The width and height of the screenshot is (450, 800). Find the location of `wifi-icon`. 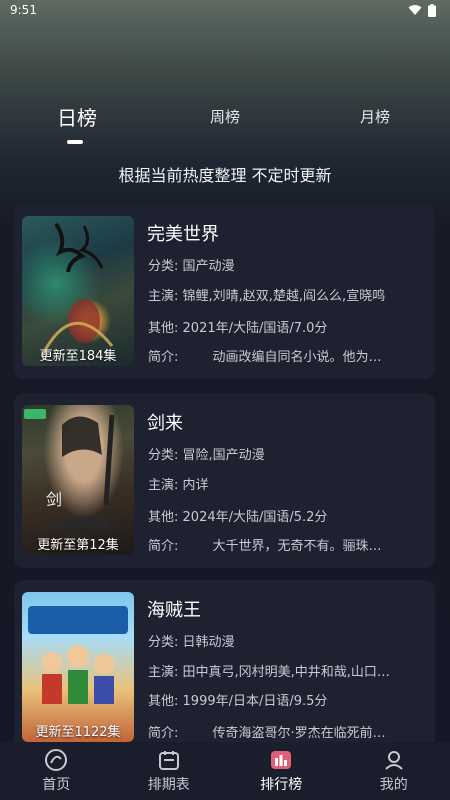

wifi-icon is located at coordinates (415, 10).